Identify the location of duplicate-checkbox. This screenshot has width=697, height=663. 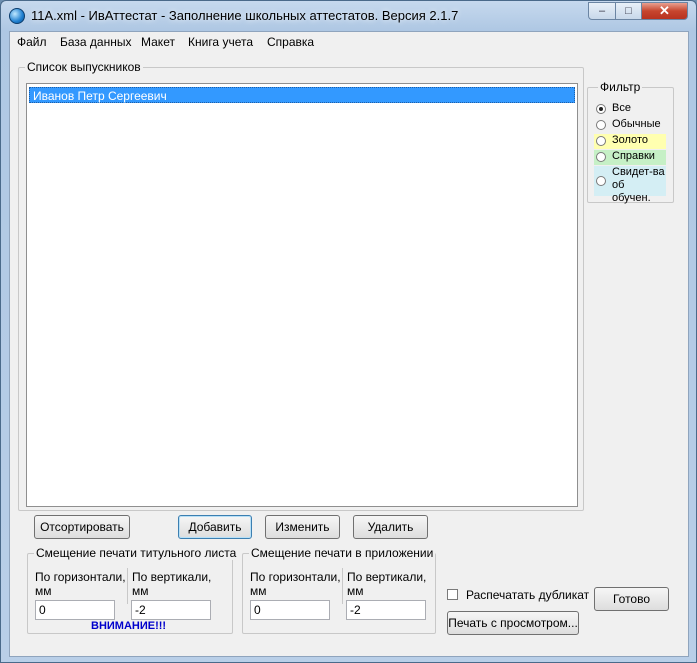
(452, 594).